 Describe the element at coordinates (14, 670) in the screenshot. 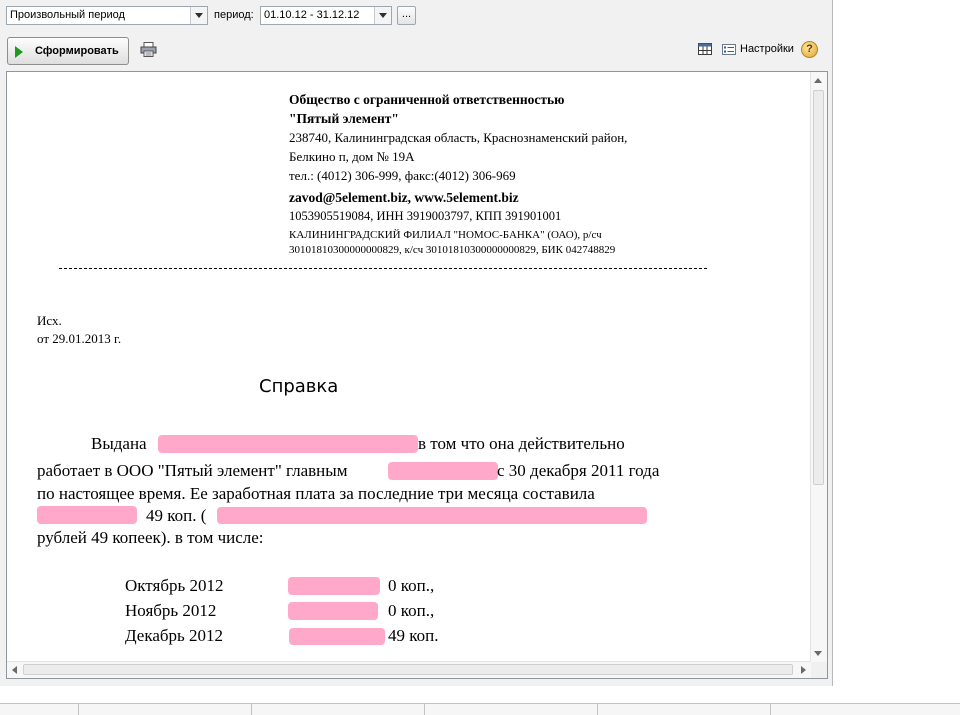

I see `scroll-left-icon` at that location.